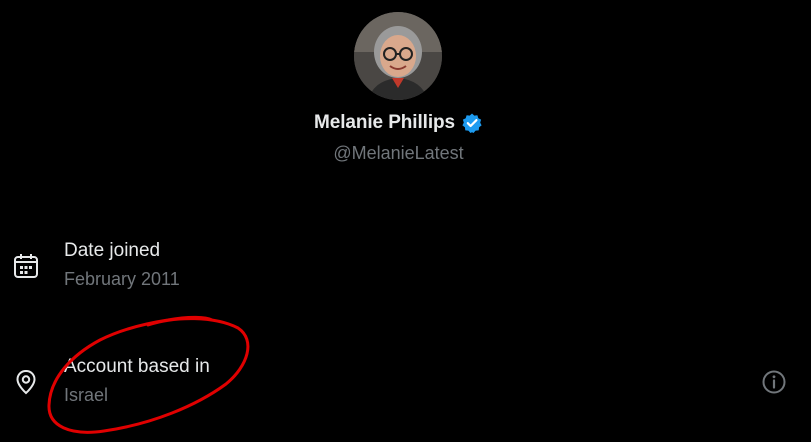 The image size is (811, 442). What do you see at coordinates (86, 395) in the screenshot?
I see `account-based-in-value: Israel` at bounding box center [86, 395].